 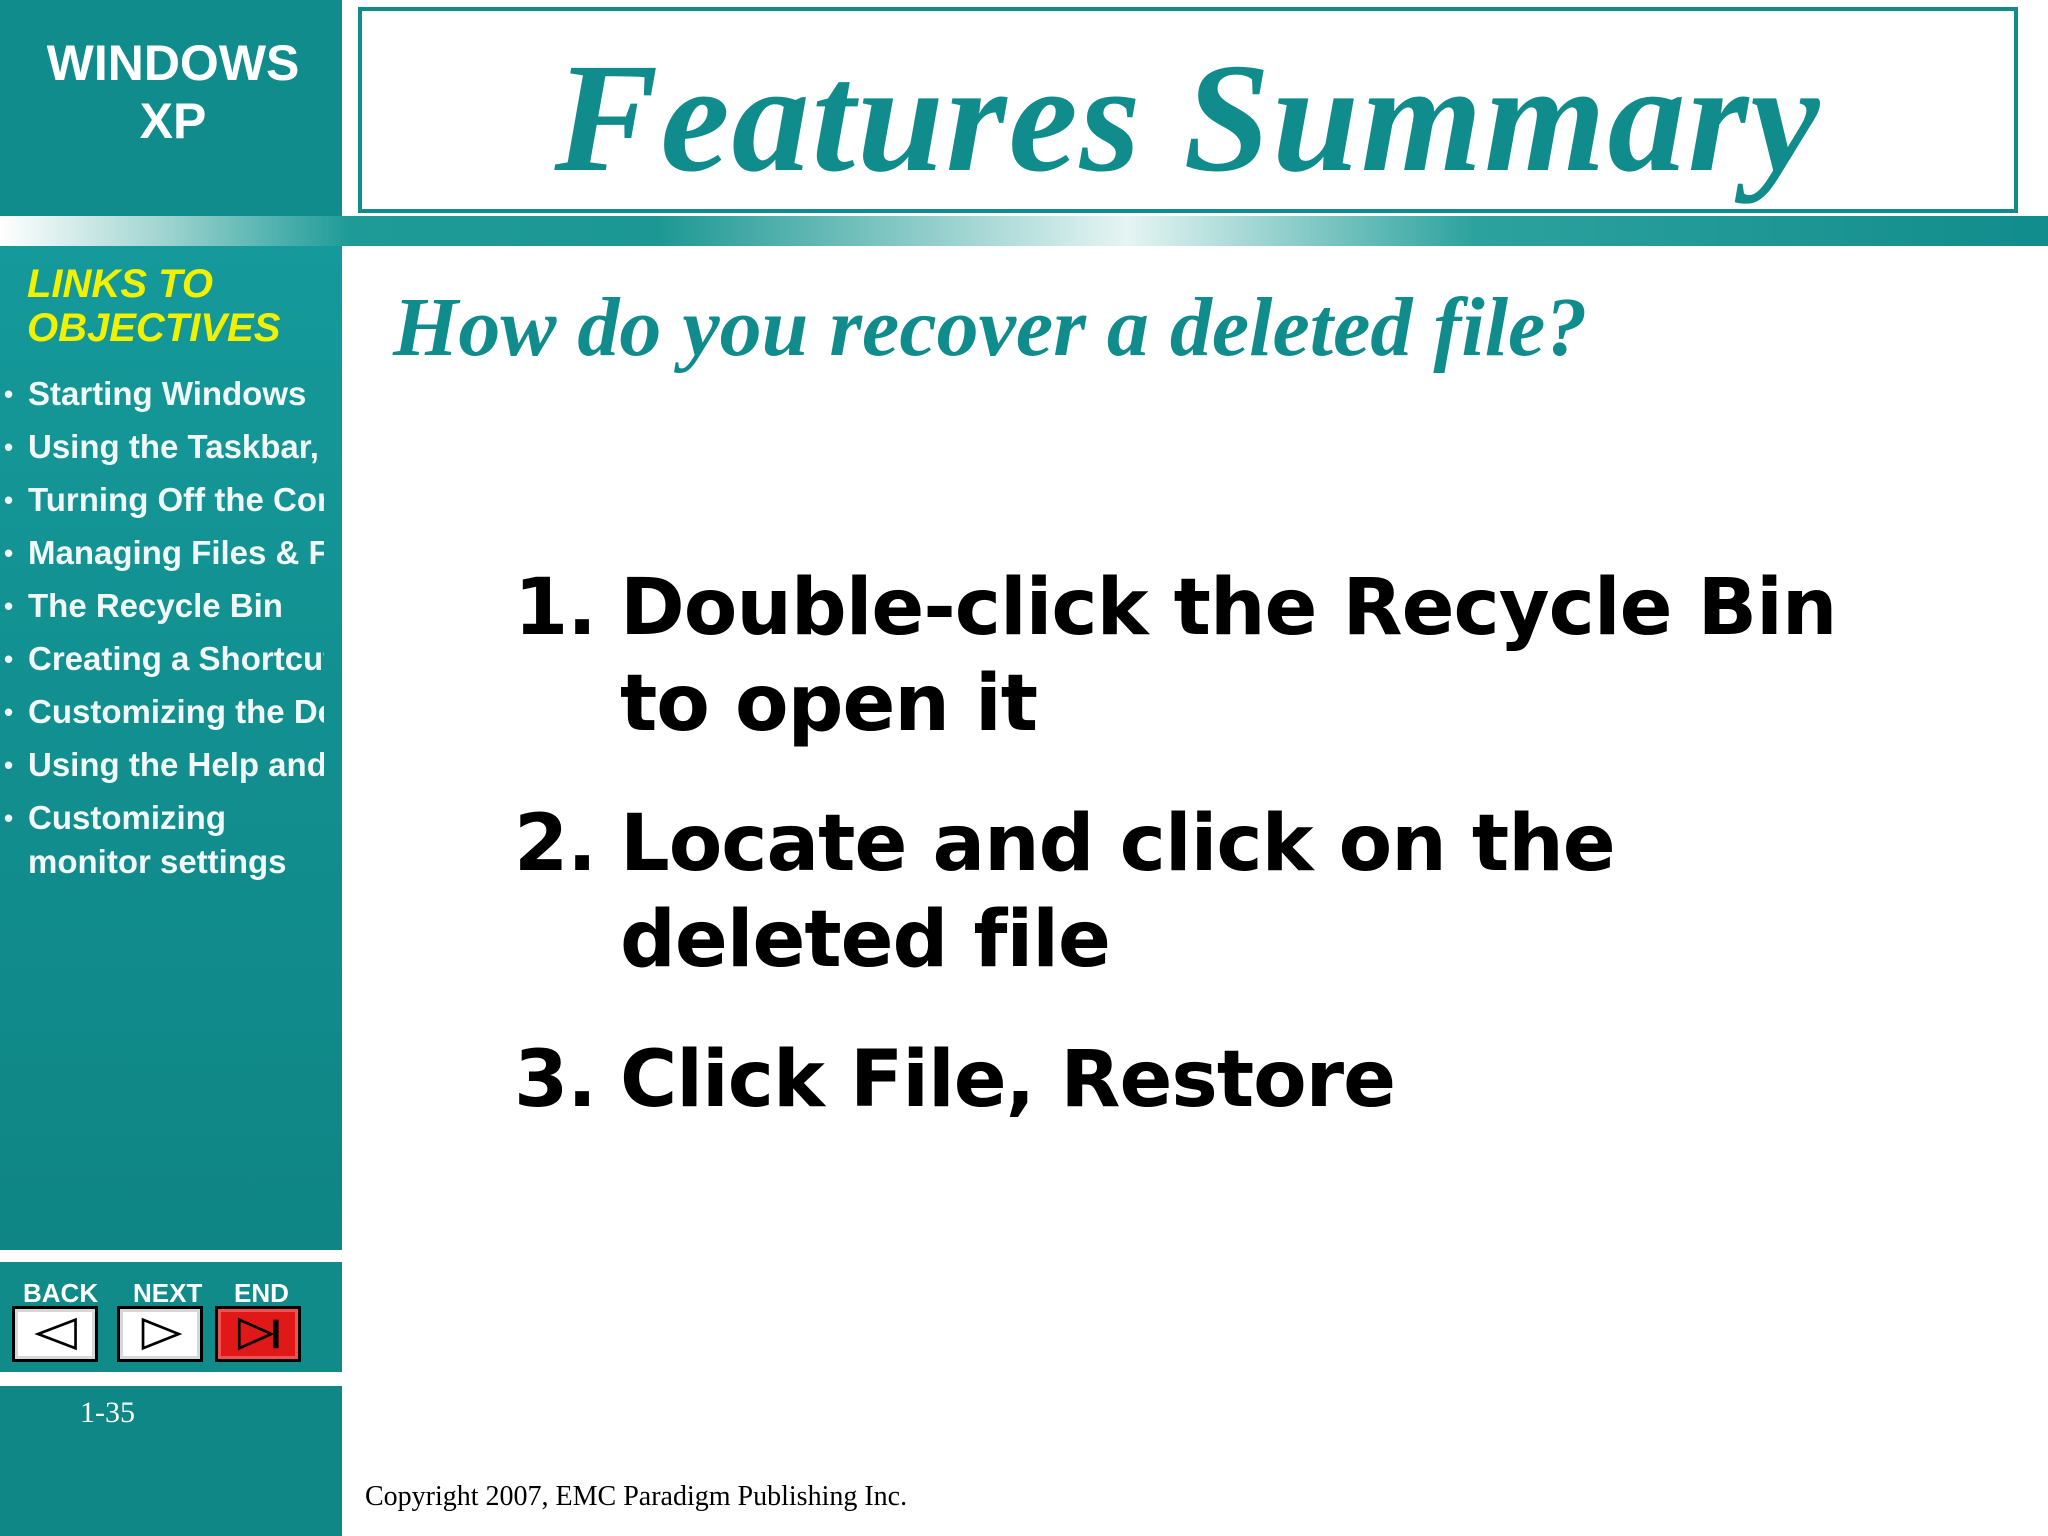 I want to click on objective-link-turning-off: • Turning Off the Comp, so click(x=162, y=500).